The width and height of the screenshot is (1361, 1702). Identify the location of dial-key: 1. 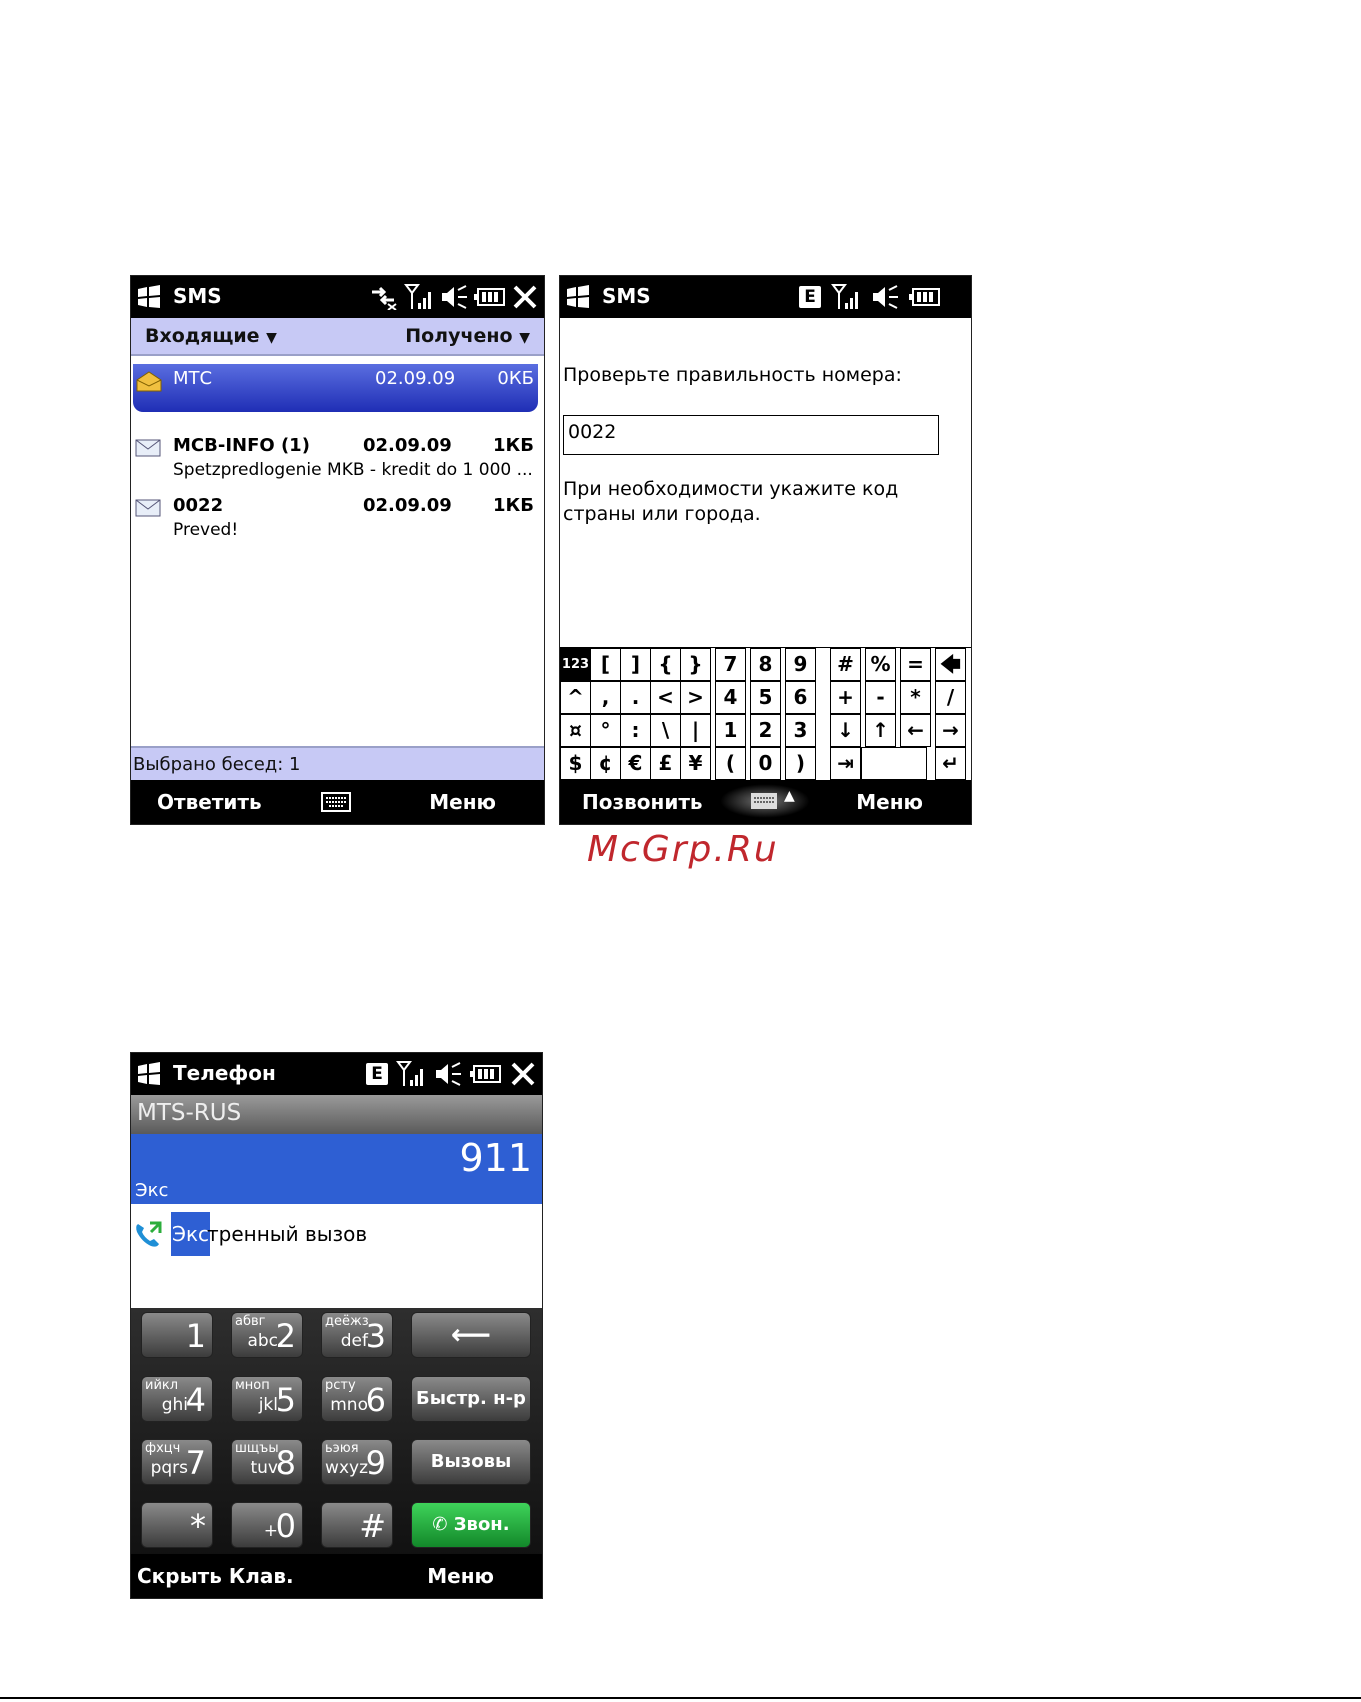
(177, 1335).